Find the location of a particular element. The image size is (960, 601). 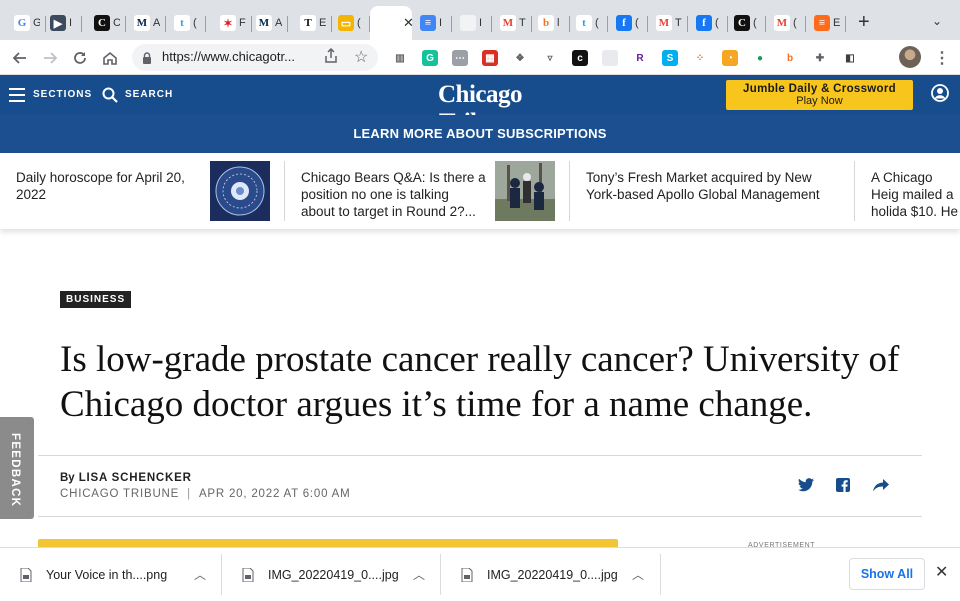

browser-tab: ✶ F is located at coordinates (232, 23).